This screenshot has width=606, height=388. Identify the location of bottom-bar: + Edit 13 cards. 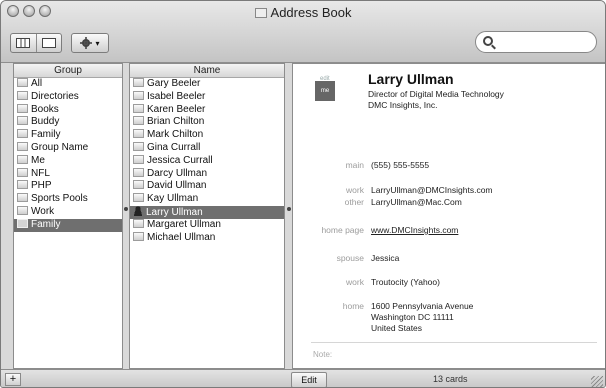
(303, 378).